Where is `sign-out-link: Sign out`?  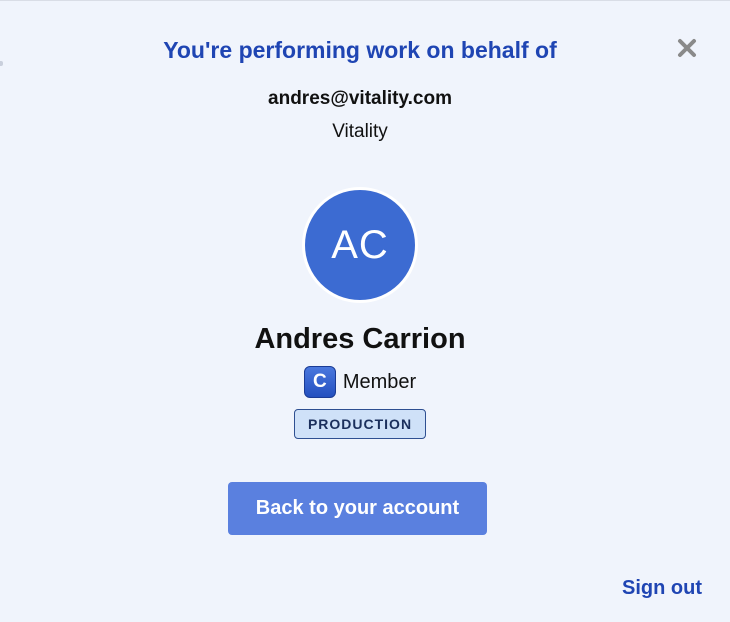 sign-out-link: Sign out is located at coordinates (662, 588).